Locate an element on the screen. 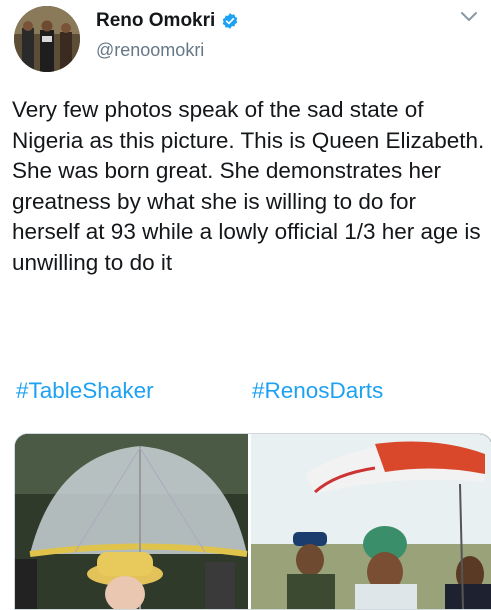  hashtag-link: #RenosDarts is located at coordinates (317, 391).